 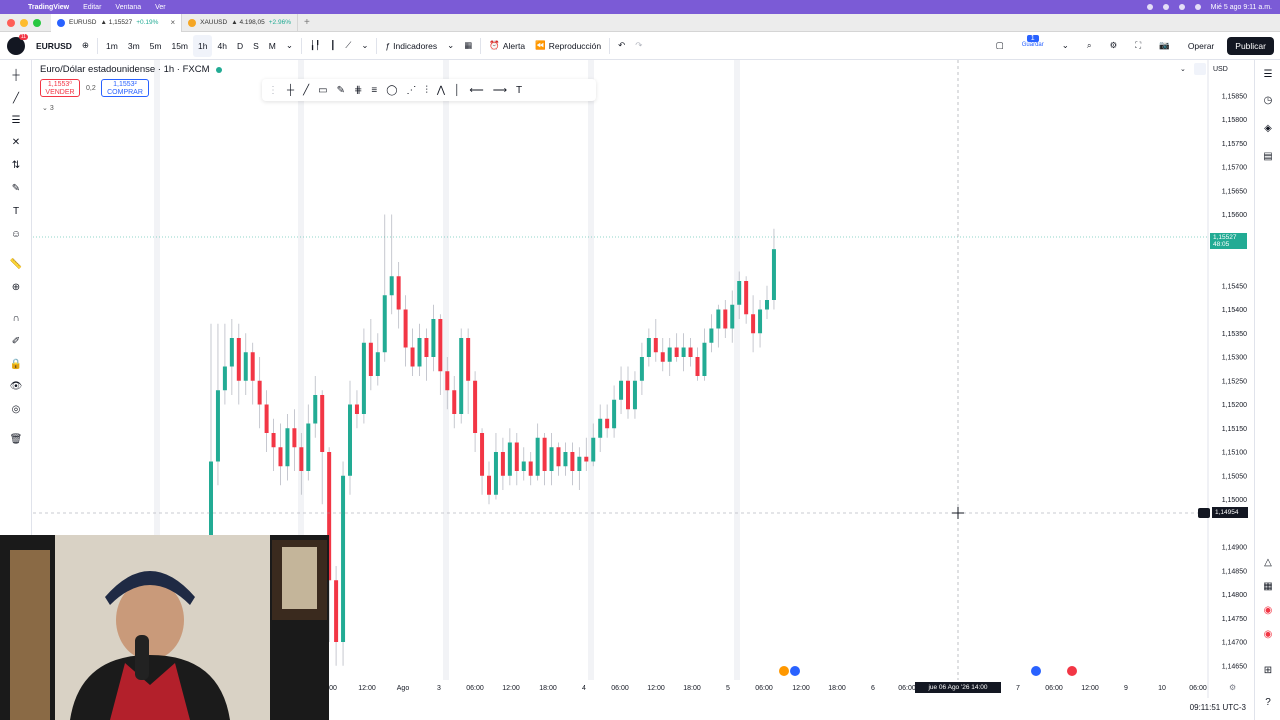 I want to click on object-tree-icon: ◎, so click(x=16, y=409).